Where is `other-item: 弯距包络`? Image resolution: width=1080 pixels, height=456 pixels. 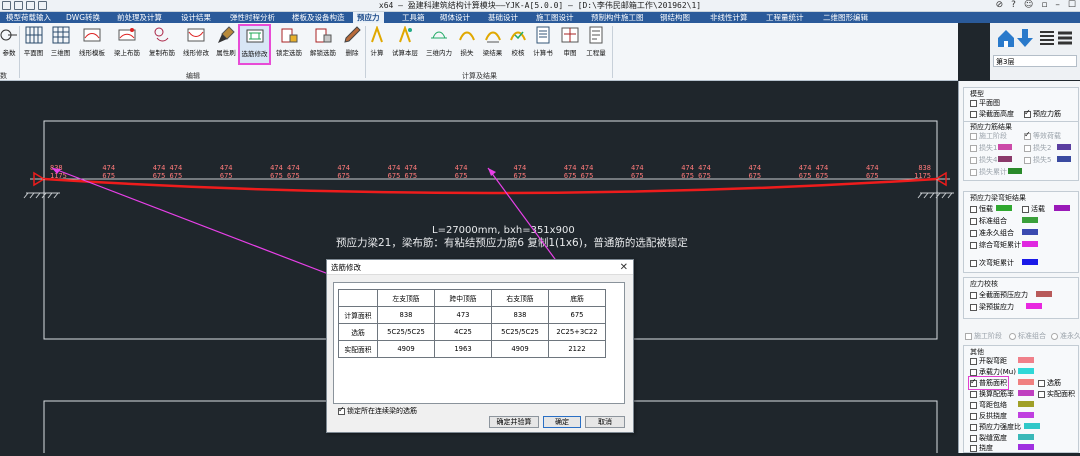 other-item: 弯距包络 is located at coordinates (988, 405).